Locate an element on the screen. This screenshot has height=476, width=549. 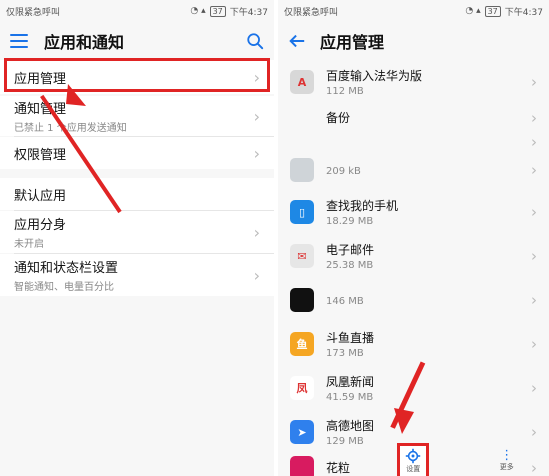
app-icon: 鱼 is located at coordinates (302, 344).